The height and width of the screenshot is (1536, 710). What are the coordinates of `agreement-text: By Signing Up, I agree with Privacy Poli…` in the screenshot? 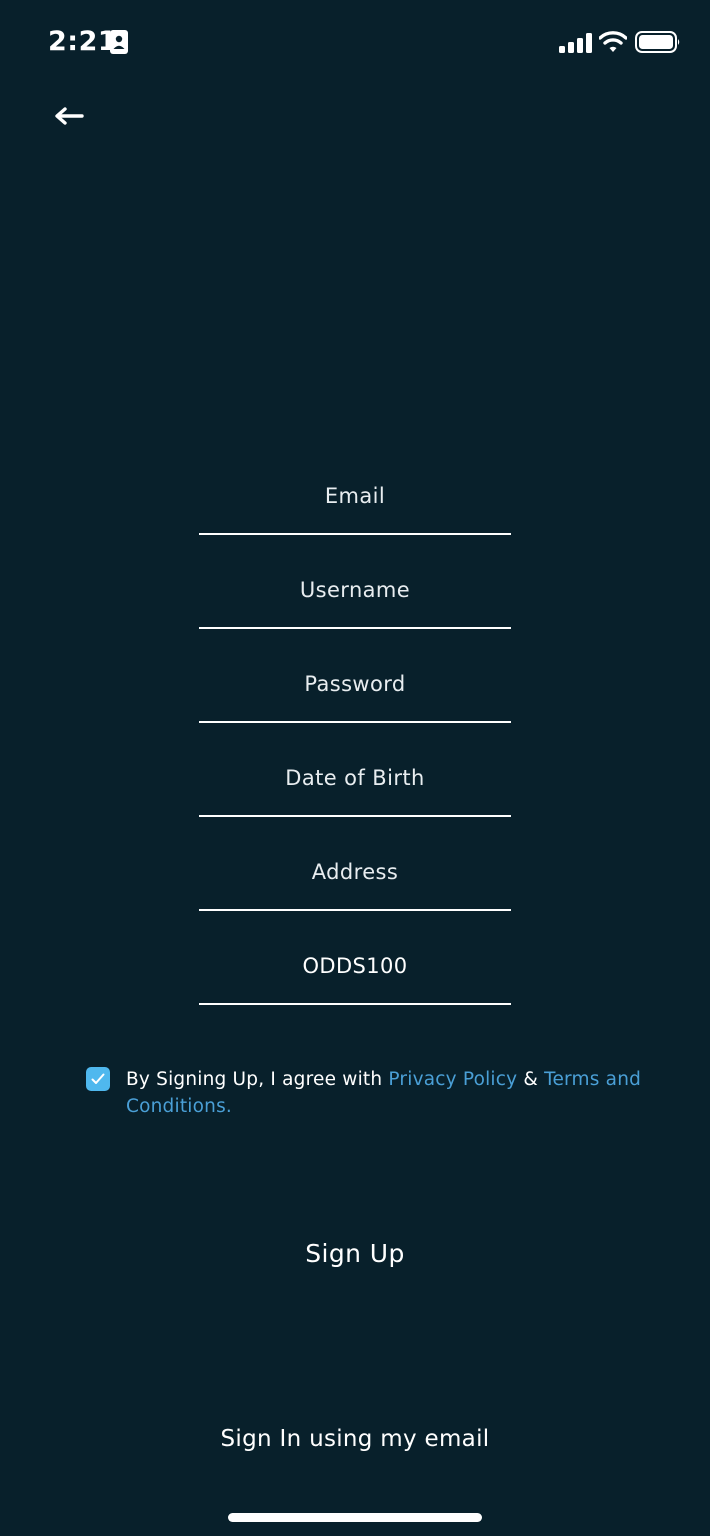 It's located at (386, 1093).